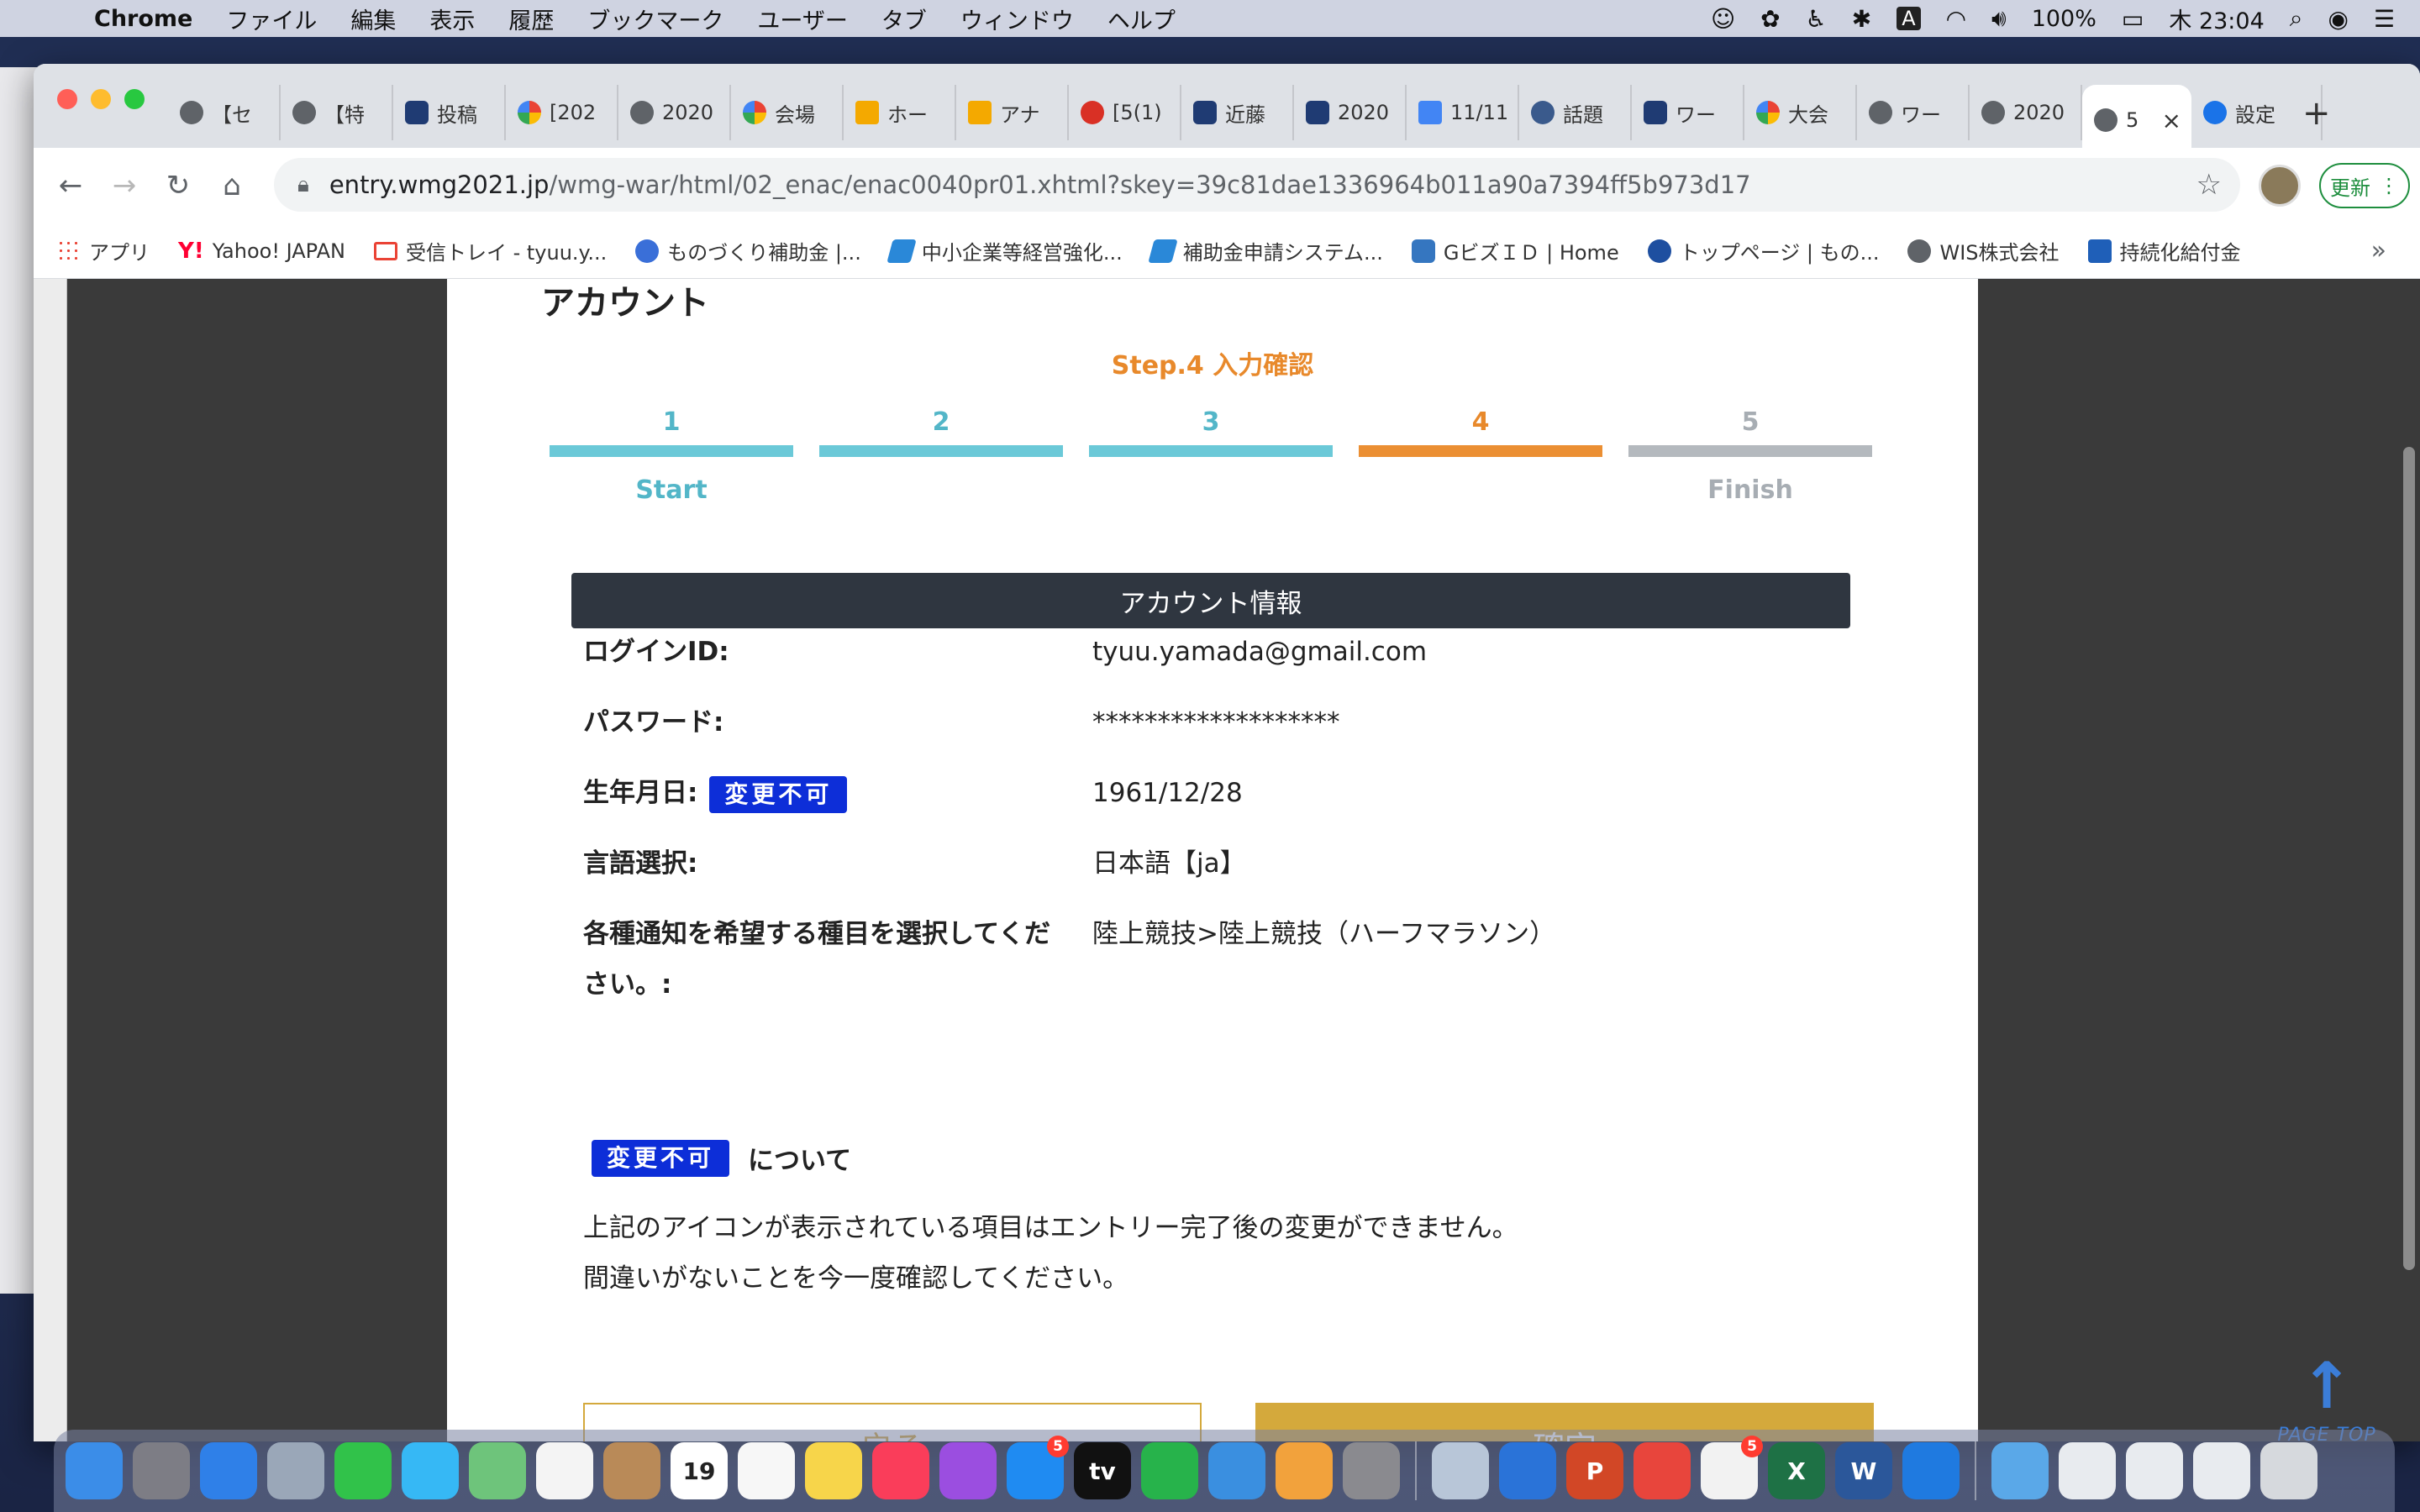 Image resolution: width=2420 pixels, height=1512 pixels. I want to click on tab: 会場, so click(787, 112).